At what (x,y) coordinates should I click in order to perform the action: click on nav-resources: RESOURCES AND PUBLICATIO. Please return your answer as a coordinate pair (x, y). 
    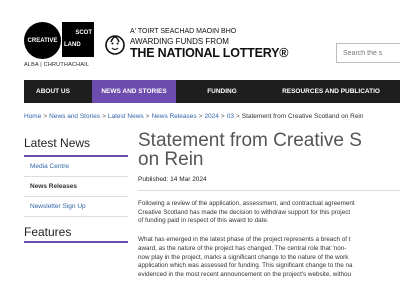
    Looking at the image, I should click on (331, 91).